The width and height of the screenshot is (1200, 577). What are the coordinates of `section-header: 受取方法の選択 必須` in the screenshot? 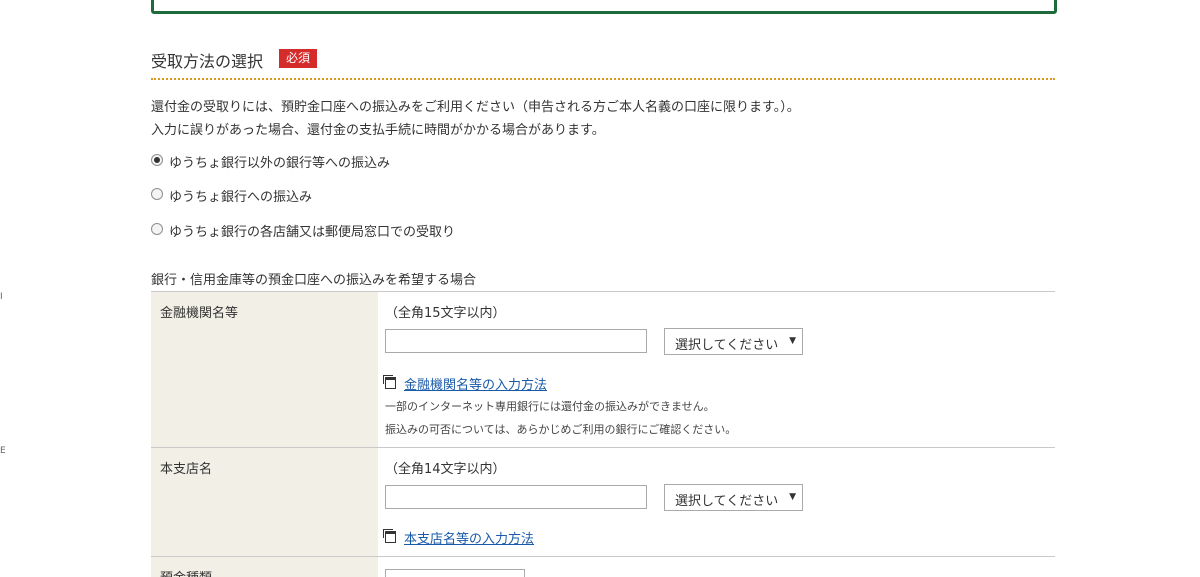 It's located at (603, 64).